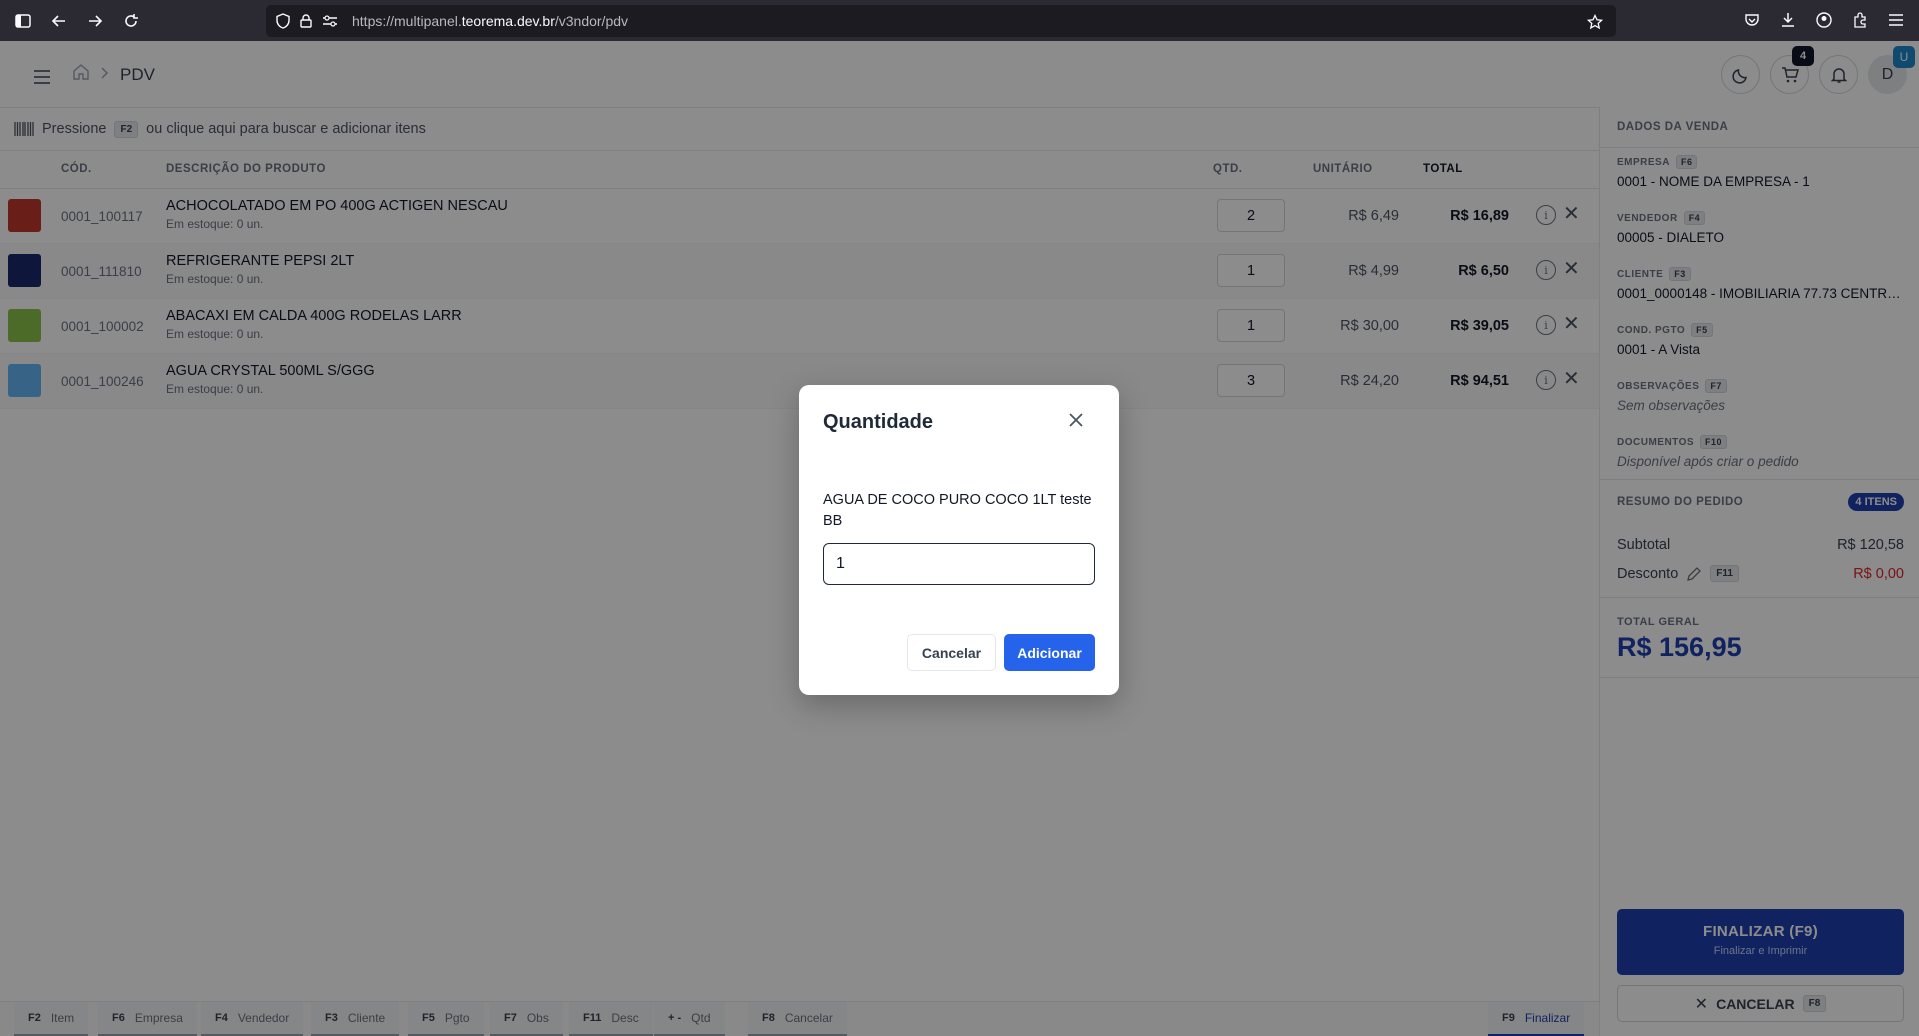 This screenshot has width=1919, height=1036. Describe the element at coordinates (23, 21) in the screenshot. I see `sidebar-toggle-icon` at that location.